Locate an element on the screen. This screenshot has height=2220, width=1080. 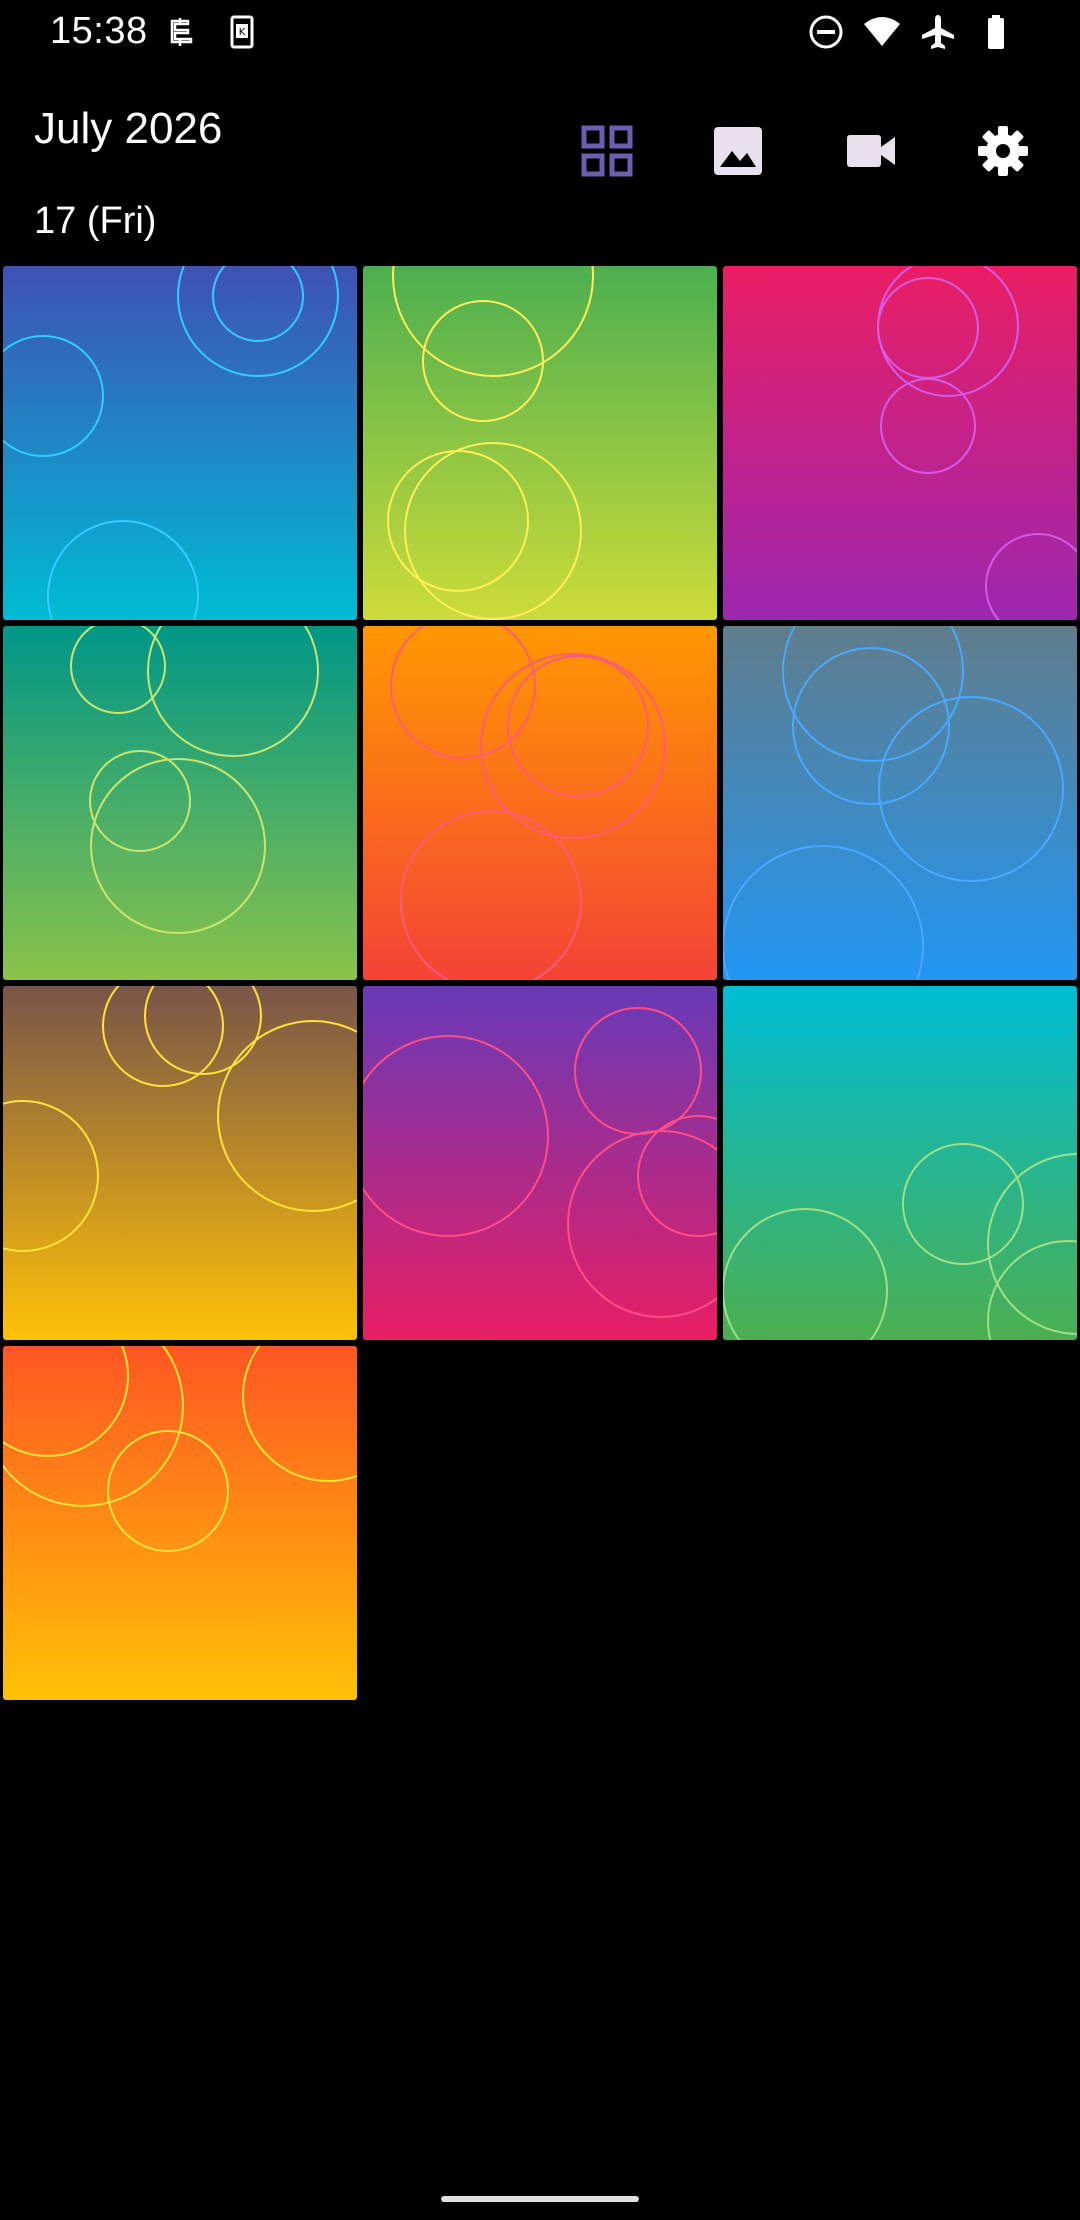
navigation-handle is located at coordinates (540, 2199).